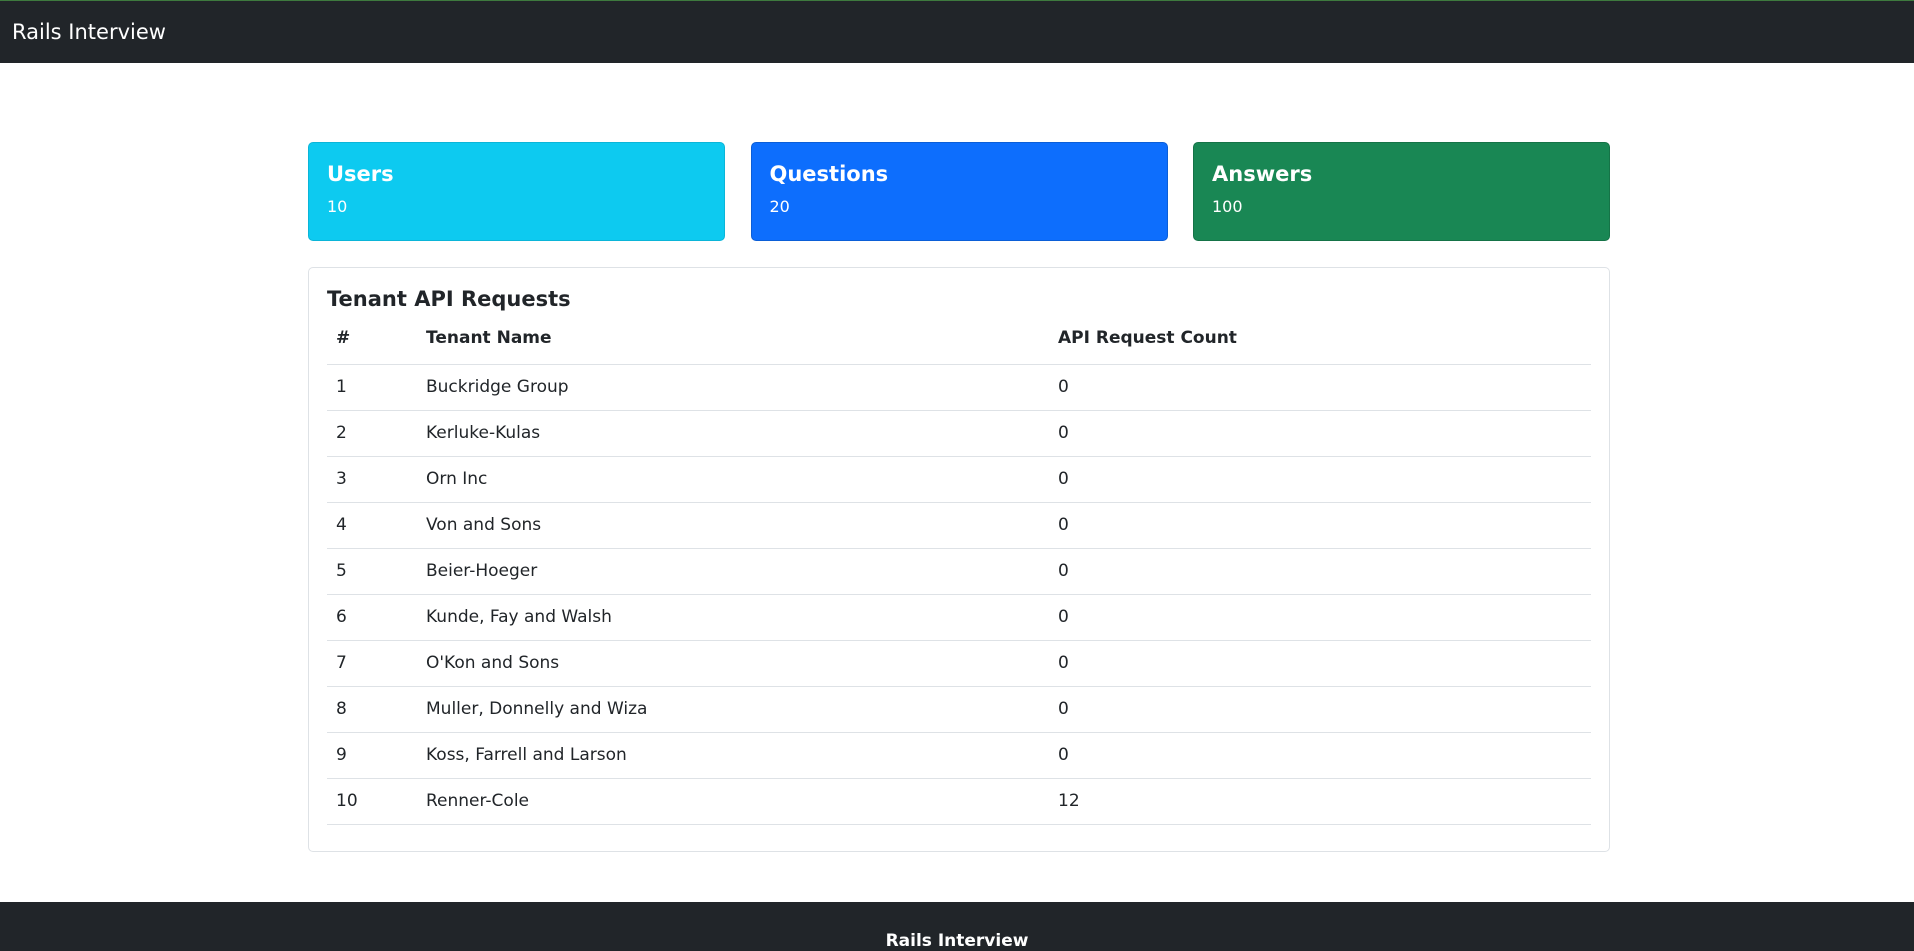  I want to click on row-id: 4, so click(372, 525).